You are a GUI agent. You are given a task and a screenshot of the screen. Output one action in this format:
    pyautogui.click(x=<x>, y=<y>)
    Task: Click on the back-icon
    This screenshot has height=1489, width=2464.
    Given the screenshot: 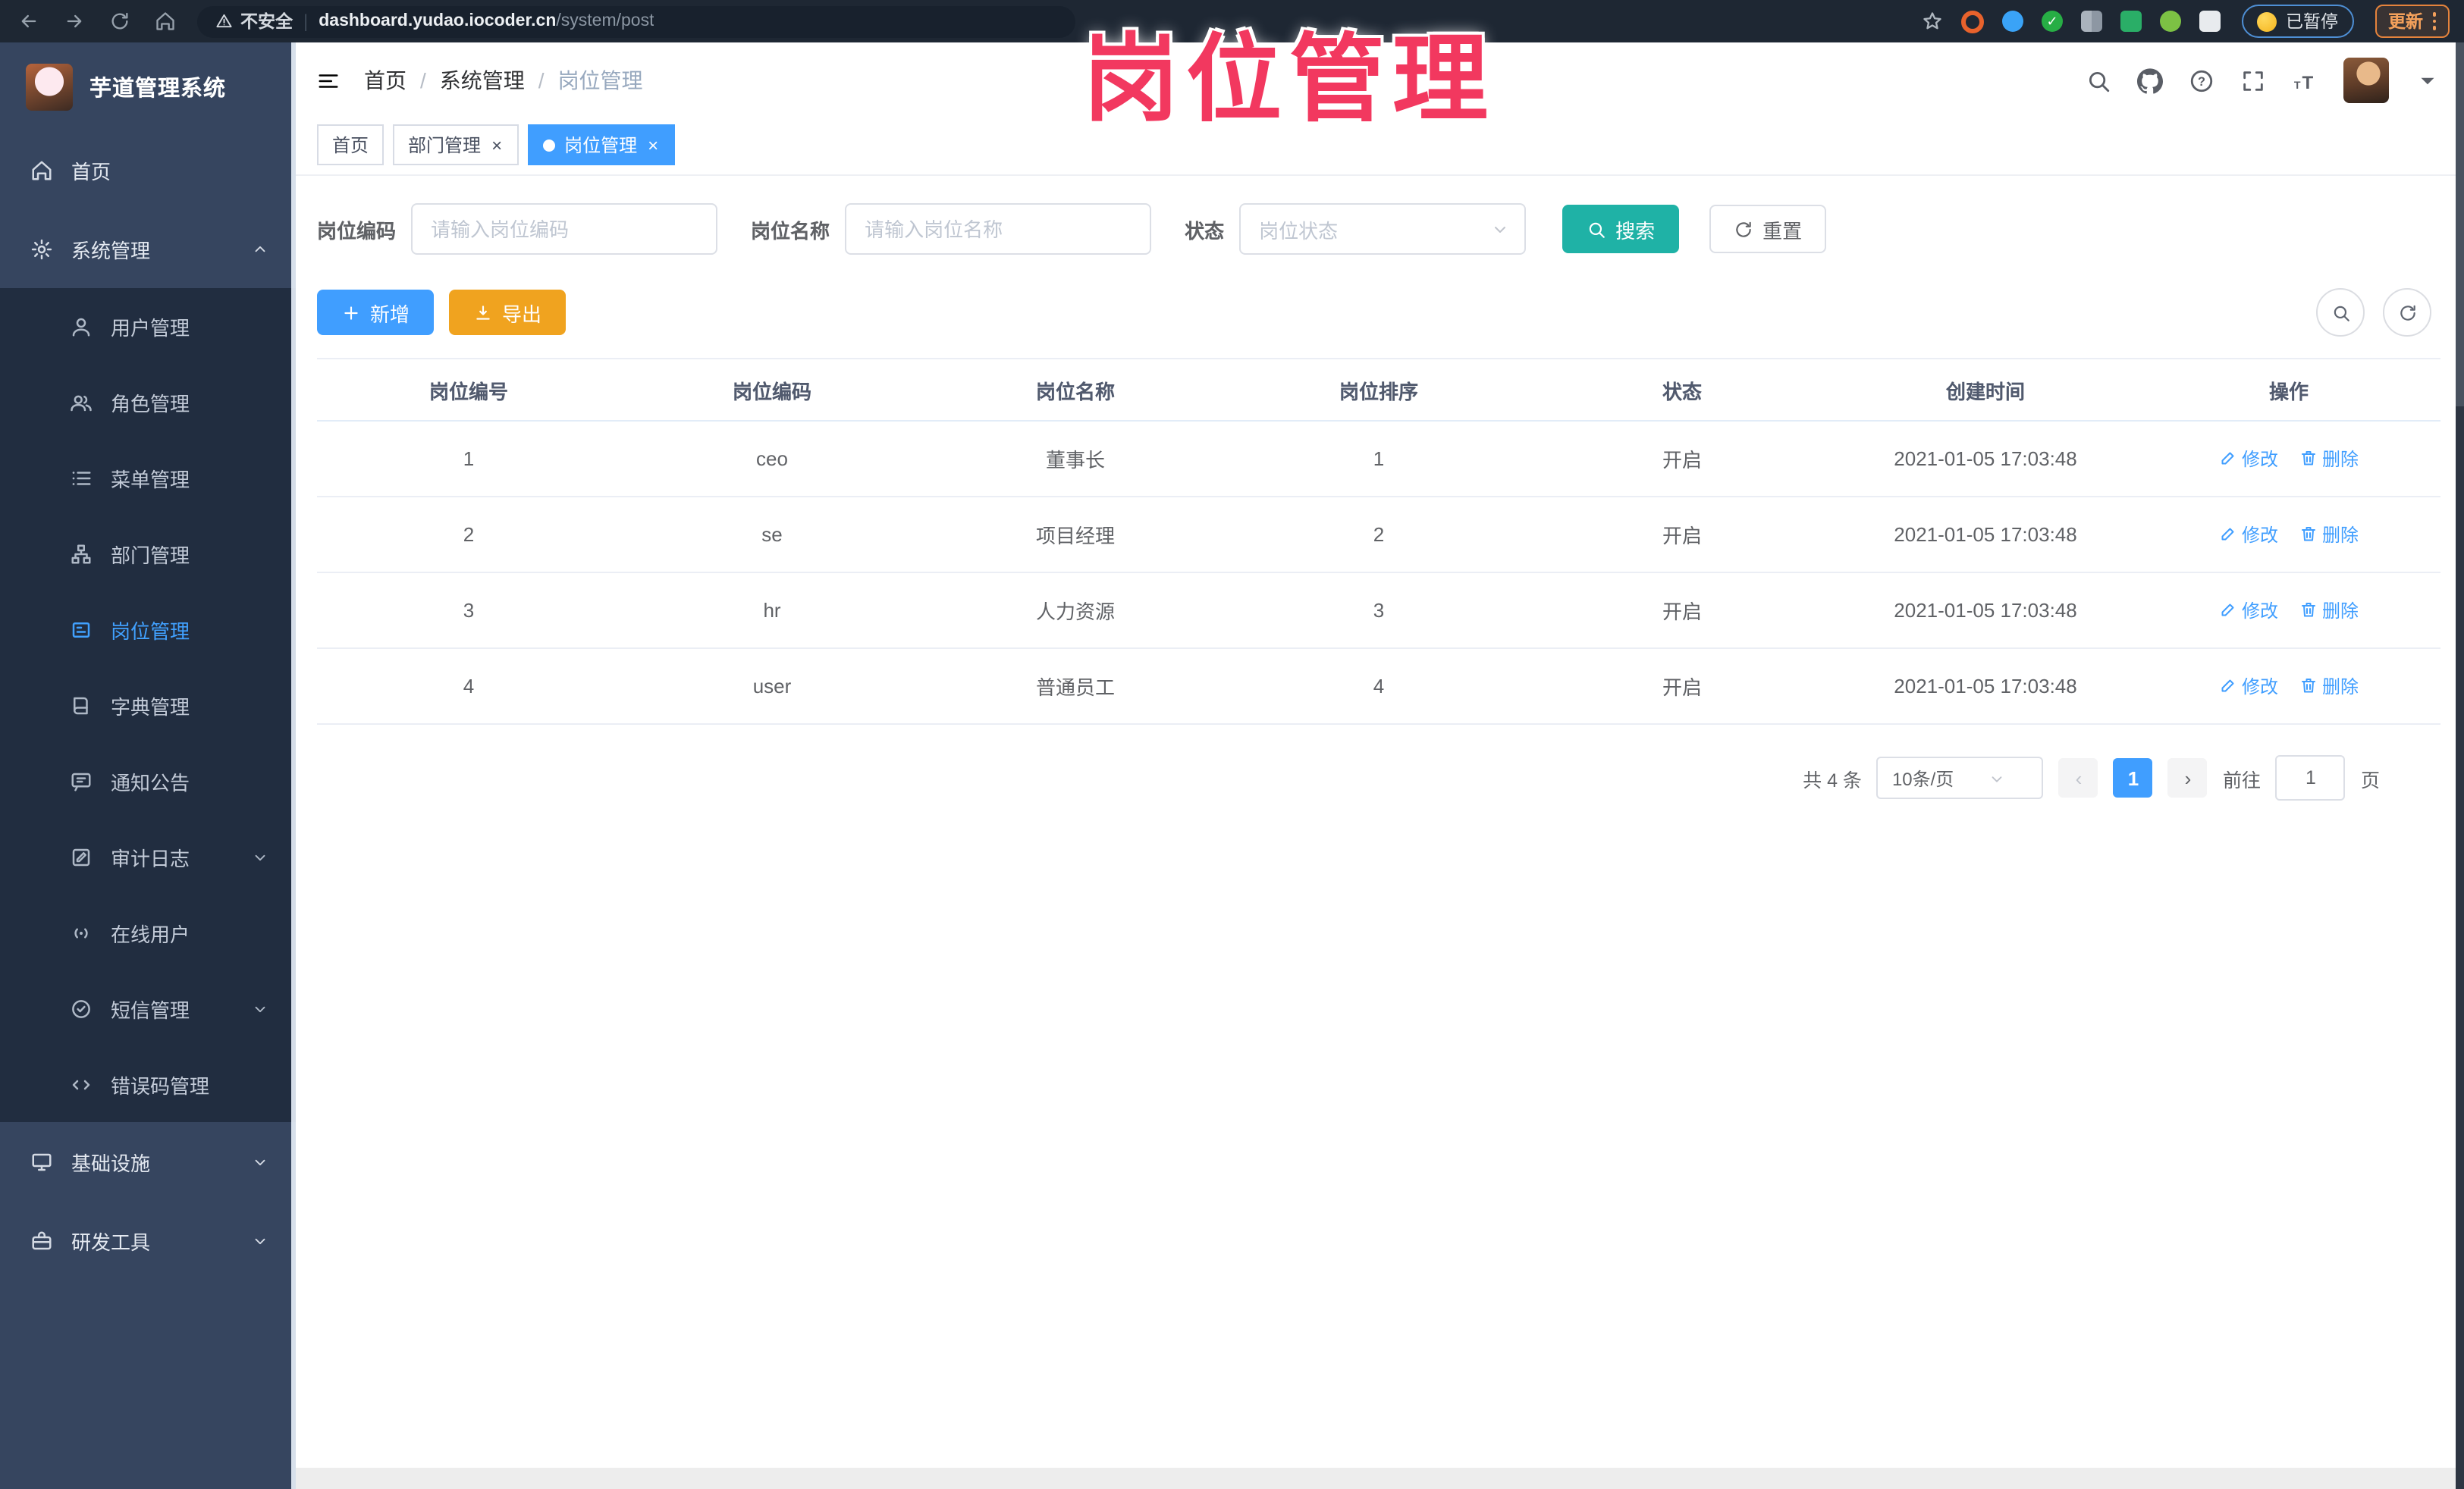 What is the action you would take?
    pyautogui.click(x=28, y=21)
    